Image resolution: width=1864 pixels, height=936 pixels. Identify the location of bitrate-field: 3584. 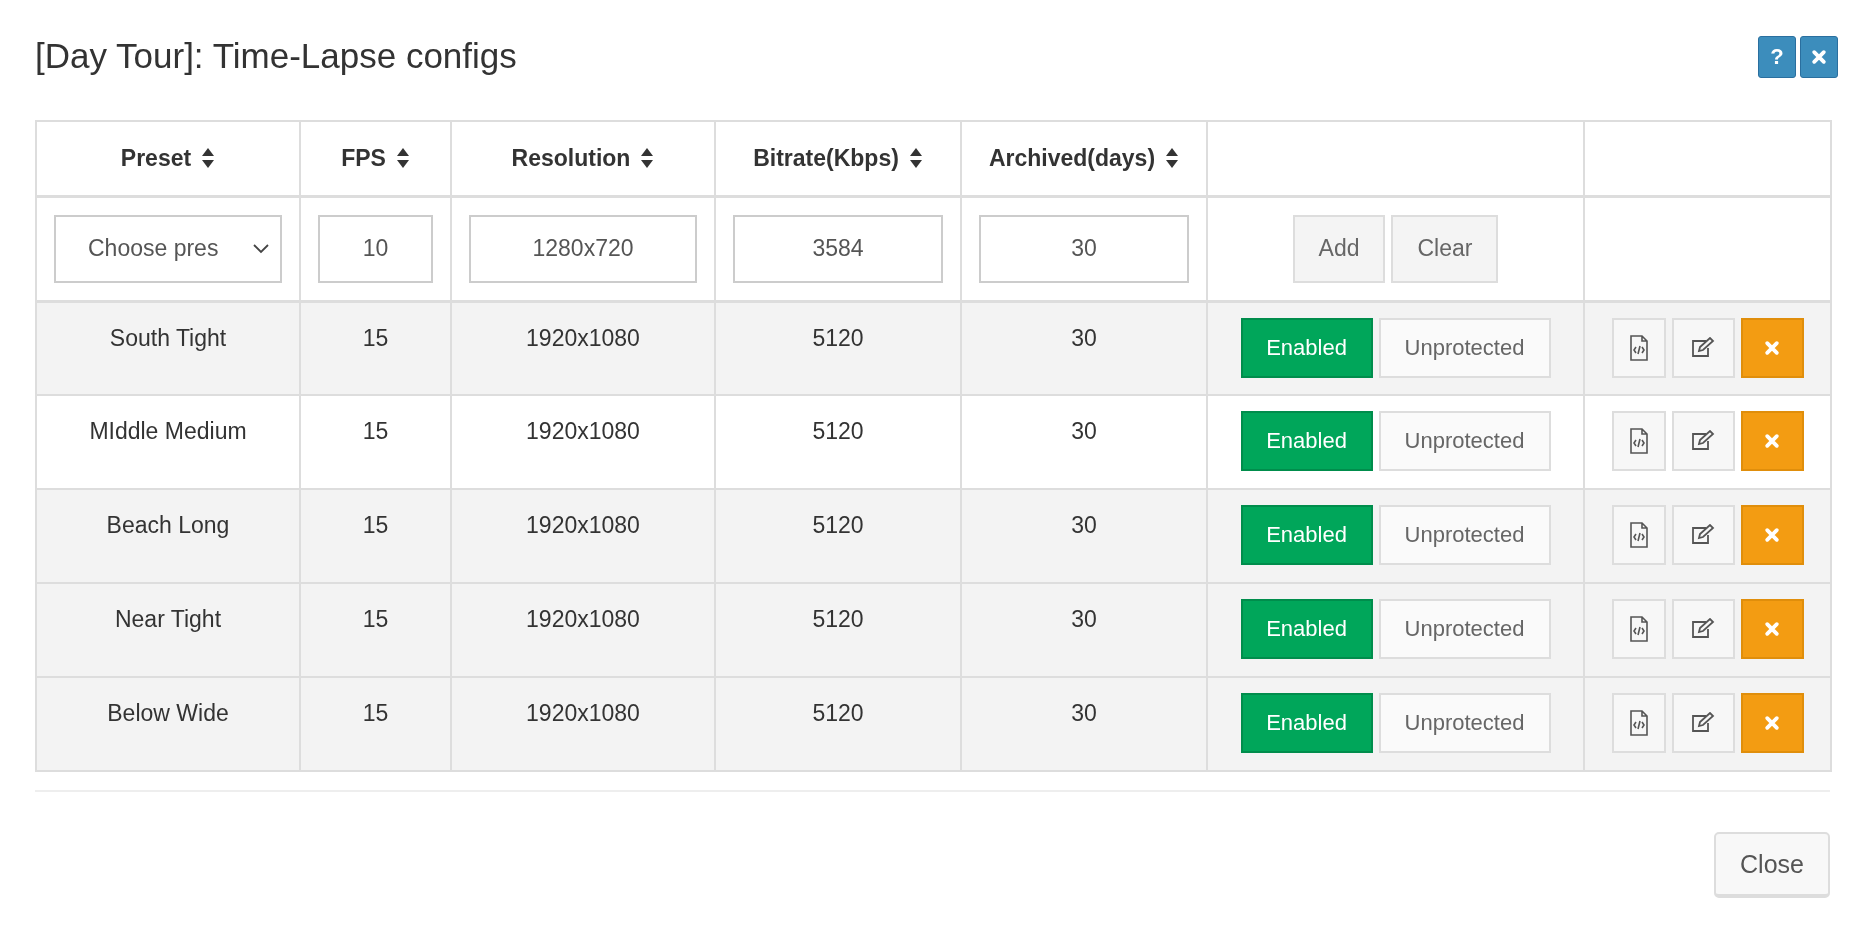
(838, 248).